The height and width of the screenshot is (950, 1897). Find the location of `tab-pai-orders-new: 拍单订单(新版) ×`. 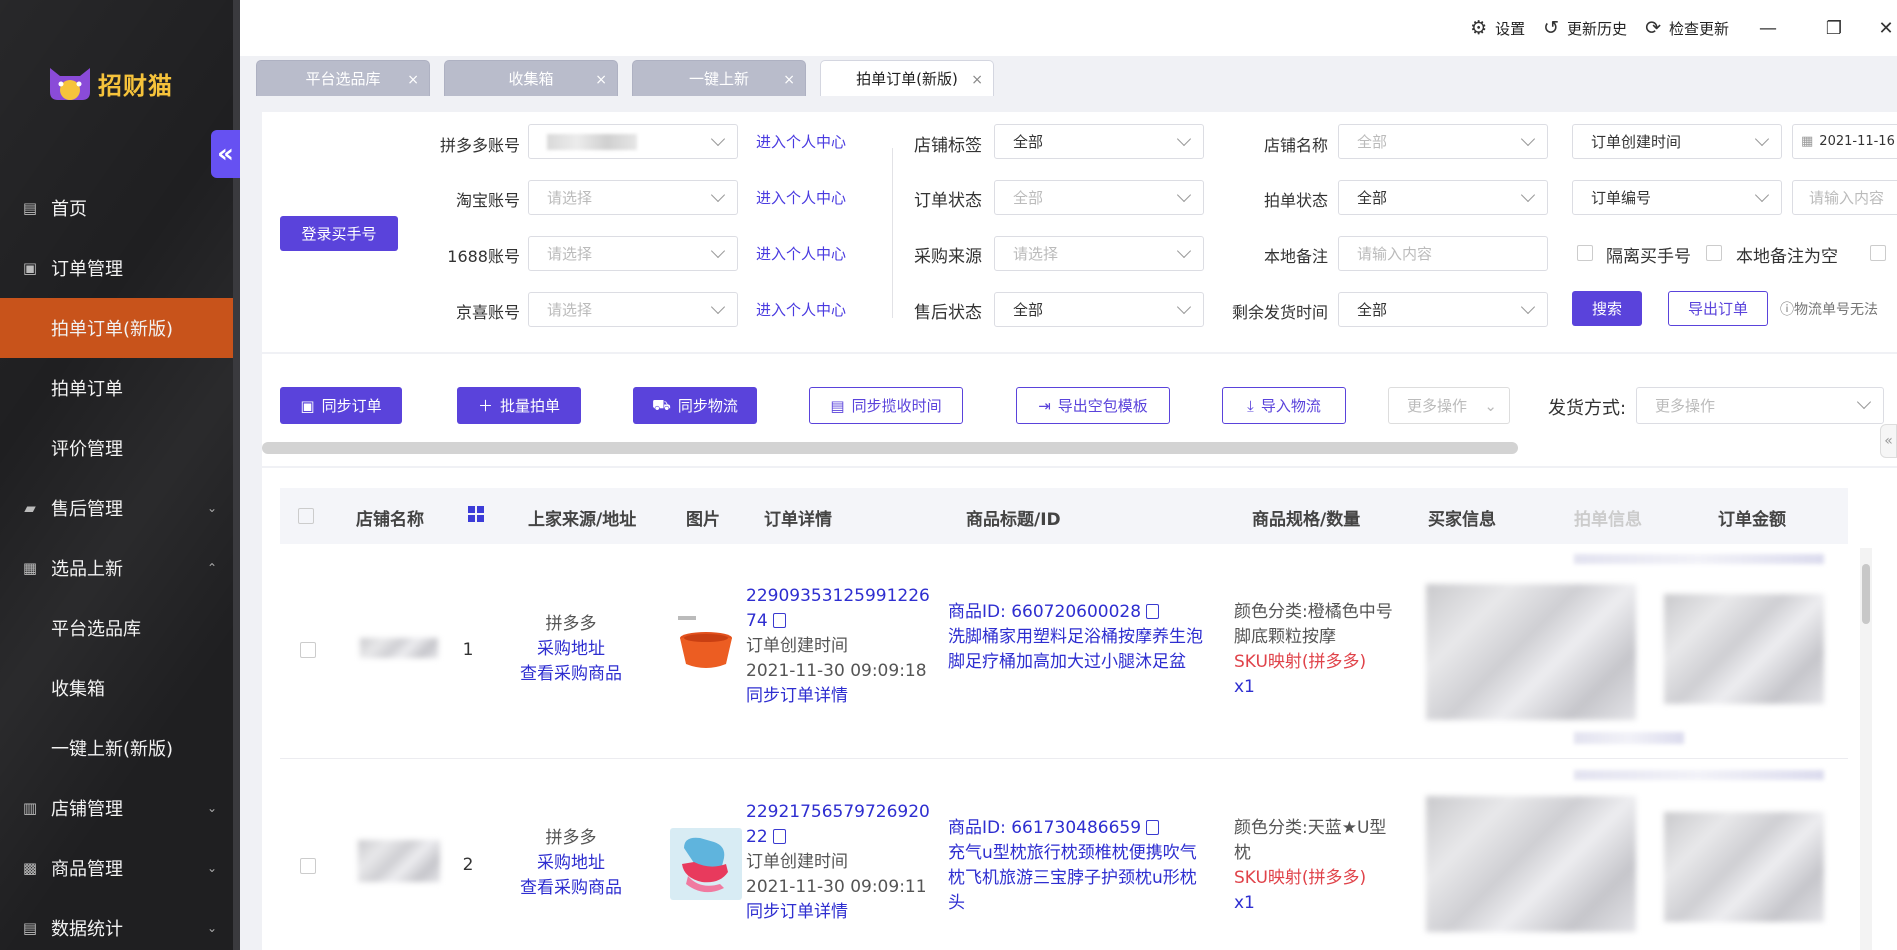

tab-pai-orders-new: 拍单订单(新版) × is located at coordinates (907, 78).